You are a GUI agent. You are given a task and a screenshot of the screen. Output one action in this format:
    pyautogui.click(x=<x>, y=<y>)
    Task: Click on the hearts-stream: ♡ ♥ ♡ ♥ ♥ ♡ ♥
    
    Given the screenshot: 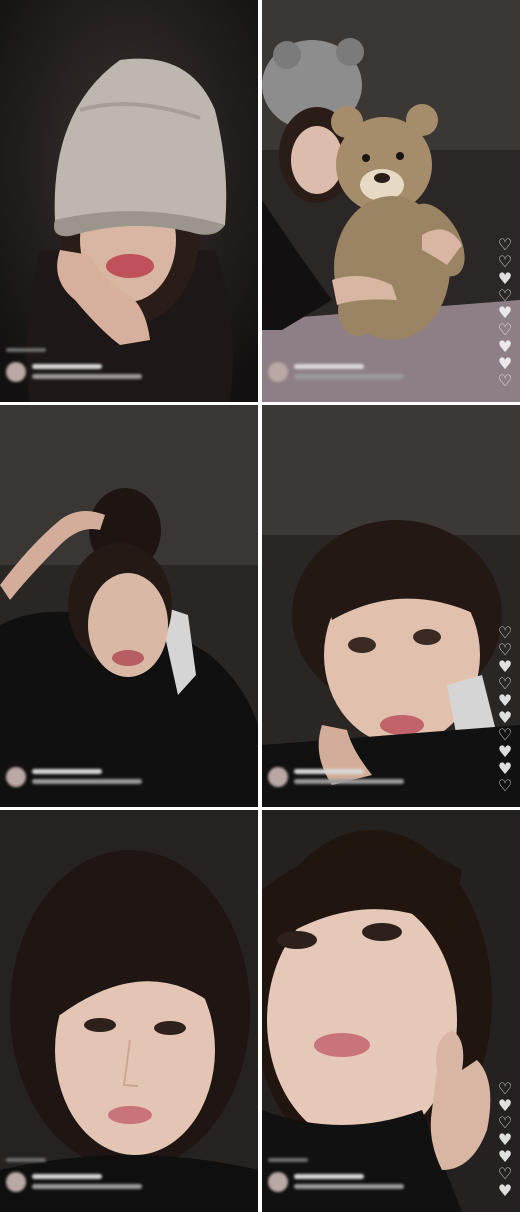 What is the action you would take?
    pyautogui.click(x=505, y=1139)
    